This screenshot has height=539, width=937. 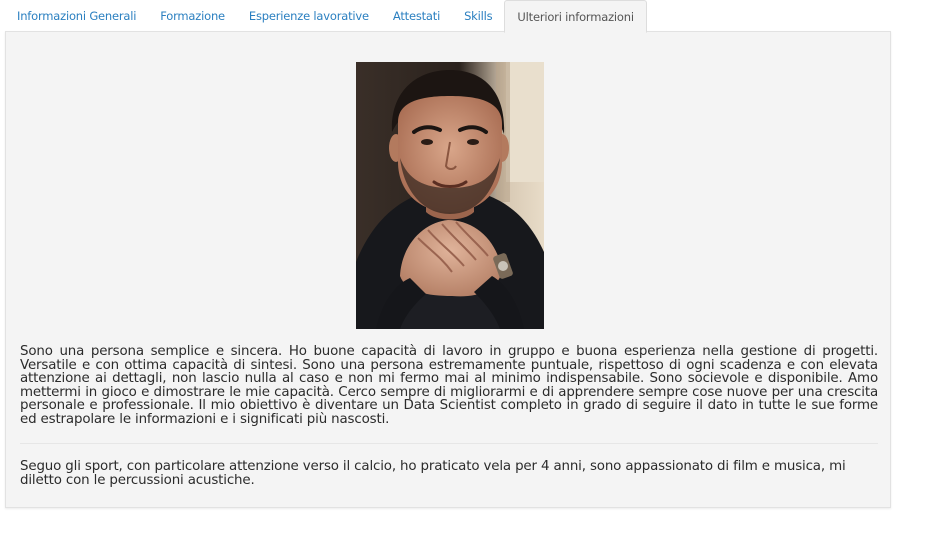 What do you see at coordinates (478, 15) in the screenshot?
I see `tab-skills: Skills` at bounding box center [478, 15].